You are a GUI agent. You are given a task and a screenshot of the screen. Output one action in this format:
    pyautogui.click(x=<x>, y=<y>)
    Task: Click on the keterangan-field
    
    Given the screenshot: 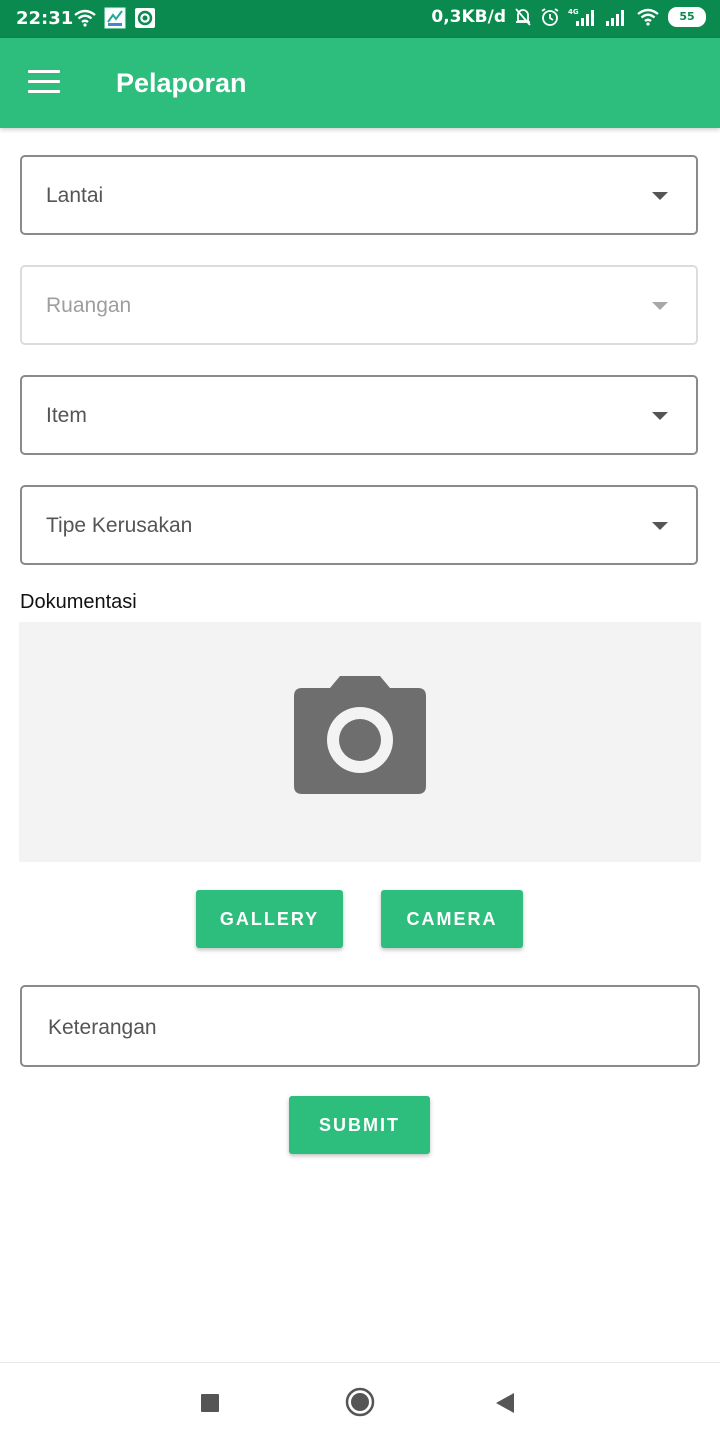 What is the action you would take?
    pyautogui.click(x=360, y=1026)
    